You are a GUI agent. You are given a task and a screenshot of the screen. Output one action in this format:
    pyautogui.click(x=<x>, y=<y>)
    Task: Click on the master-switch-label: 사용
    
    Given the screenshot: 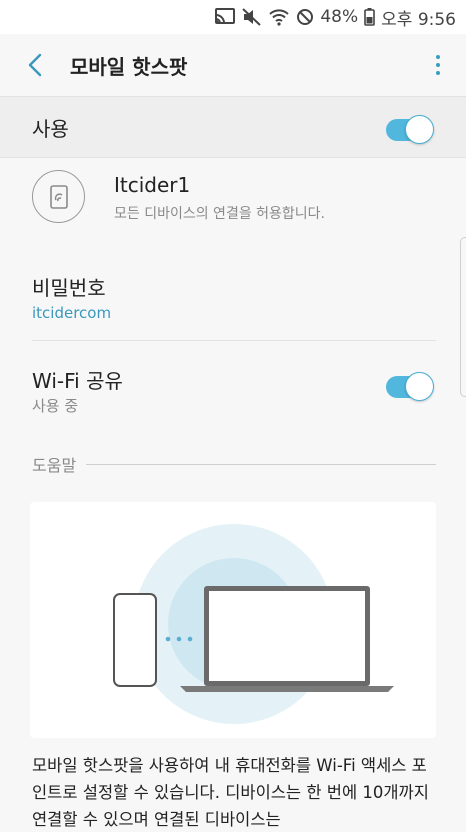 What is the action you would take?
    pyautogui.click(x=50, y=128)
    